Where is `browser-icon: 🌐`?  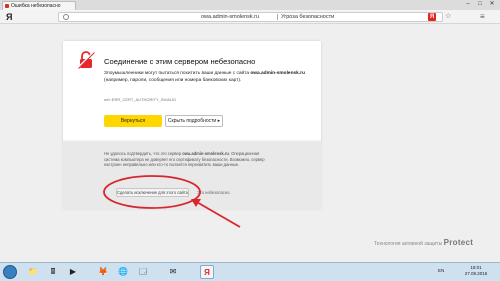
browser-icon: 🌐 is located at coordinates (123, 272).